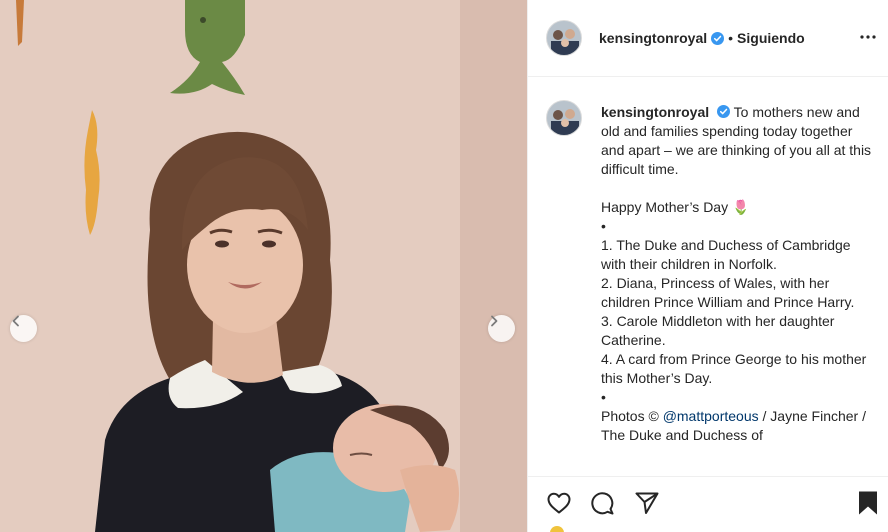 The height and width of the screenshot is (532, 888). I want to click on caption-username-link: kensingtonroyal, so click(655, 112).